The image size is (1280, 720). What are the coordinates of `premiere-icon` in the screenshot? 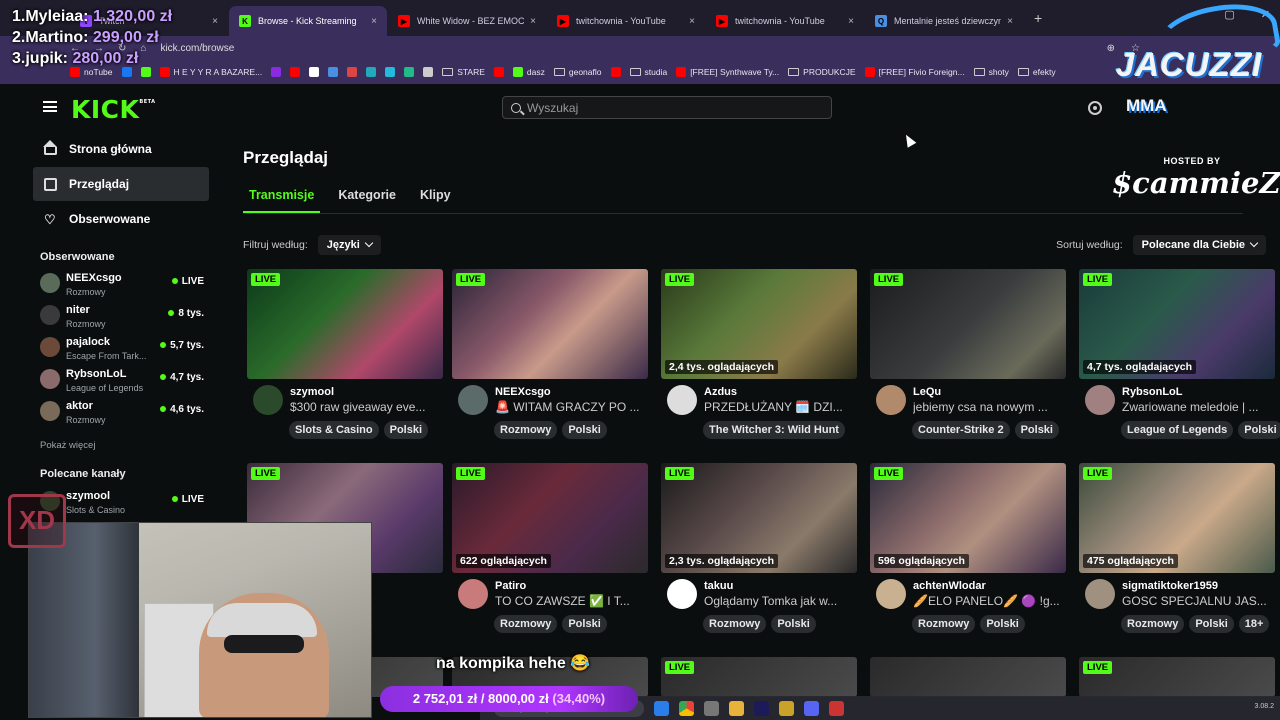 It's located at (761, 708).